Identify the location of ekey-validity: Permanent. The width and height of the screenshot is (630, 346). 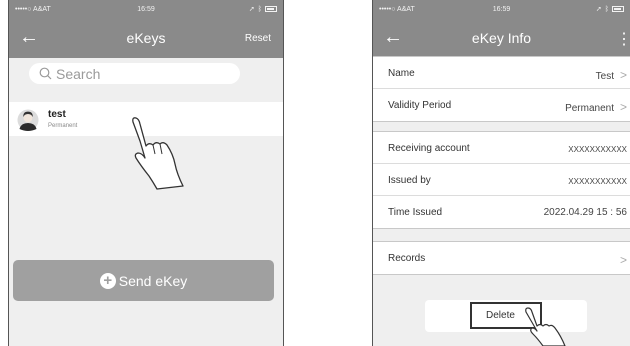
(63, 126).